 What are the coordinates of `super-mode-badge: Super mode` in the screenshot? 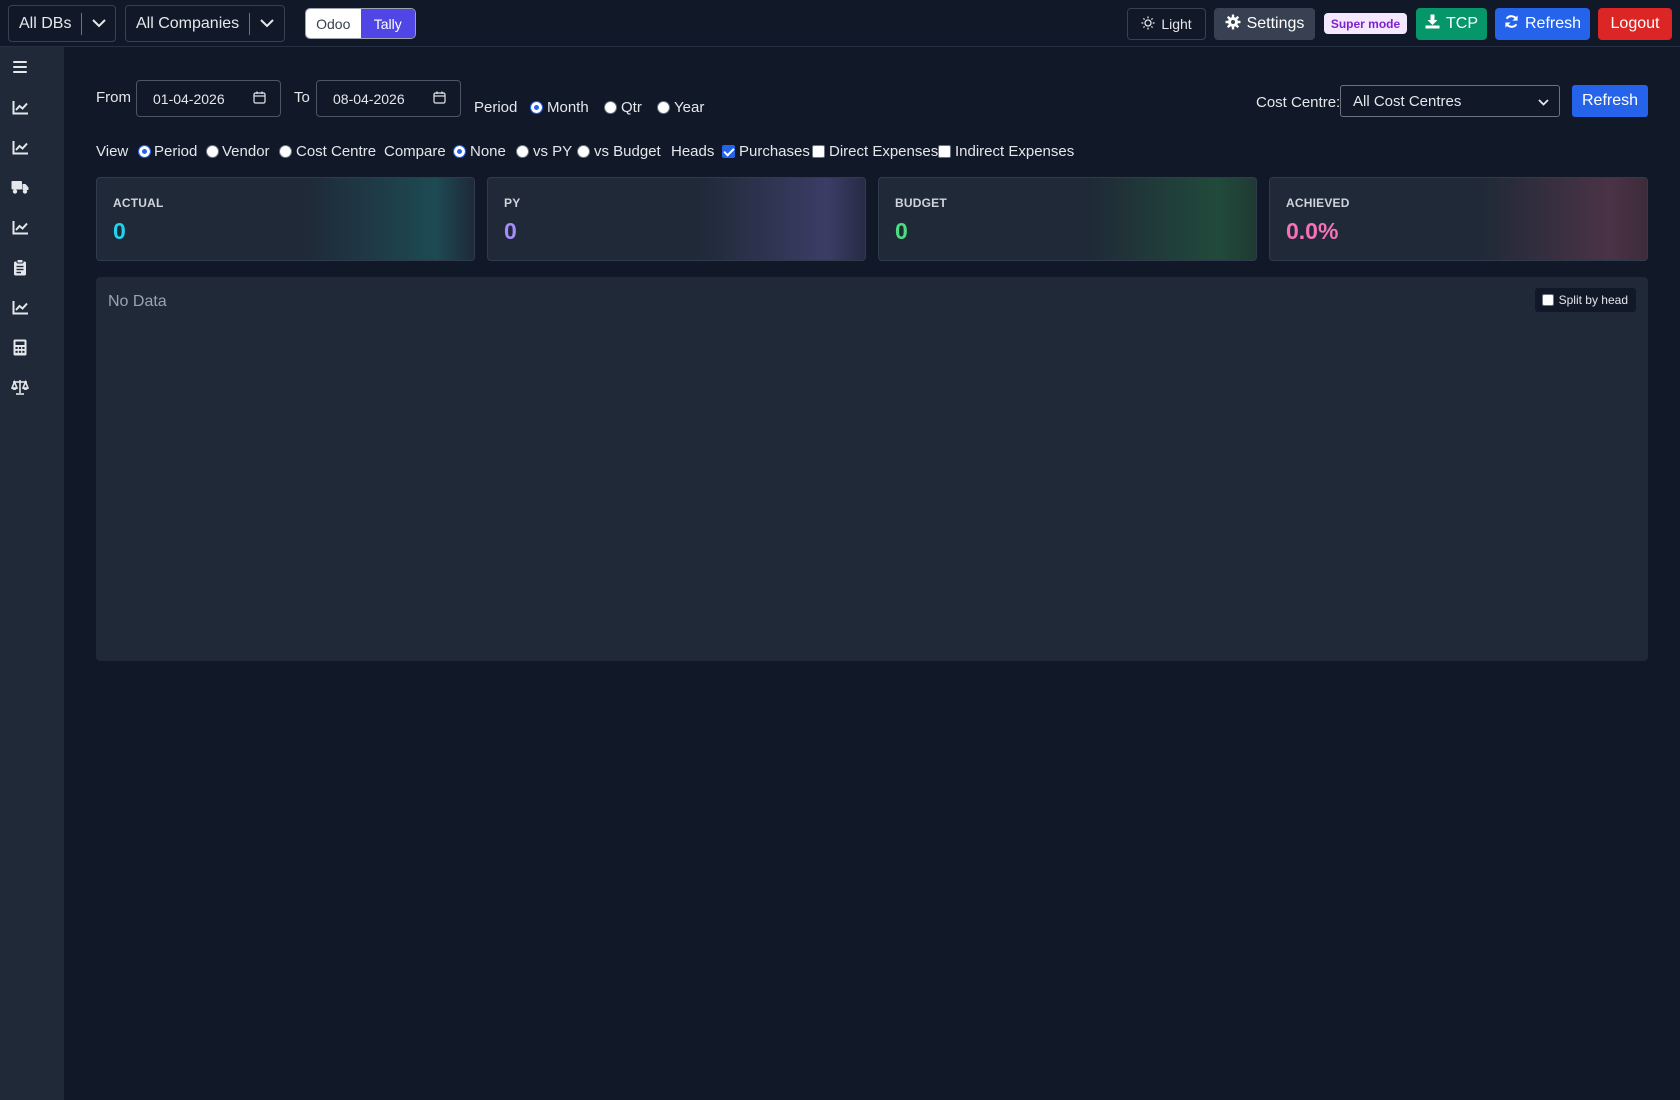 It's located at (1365, 23).